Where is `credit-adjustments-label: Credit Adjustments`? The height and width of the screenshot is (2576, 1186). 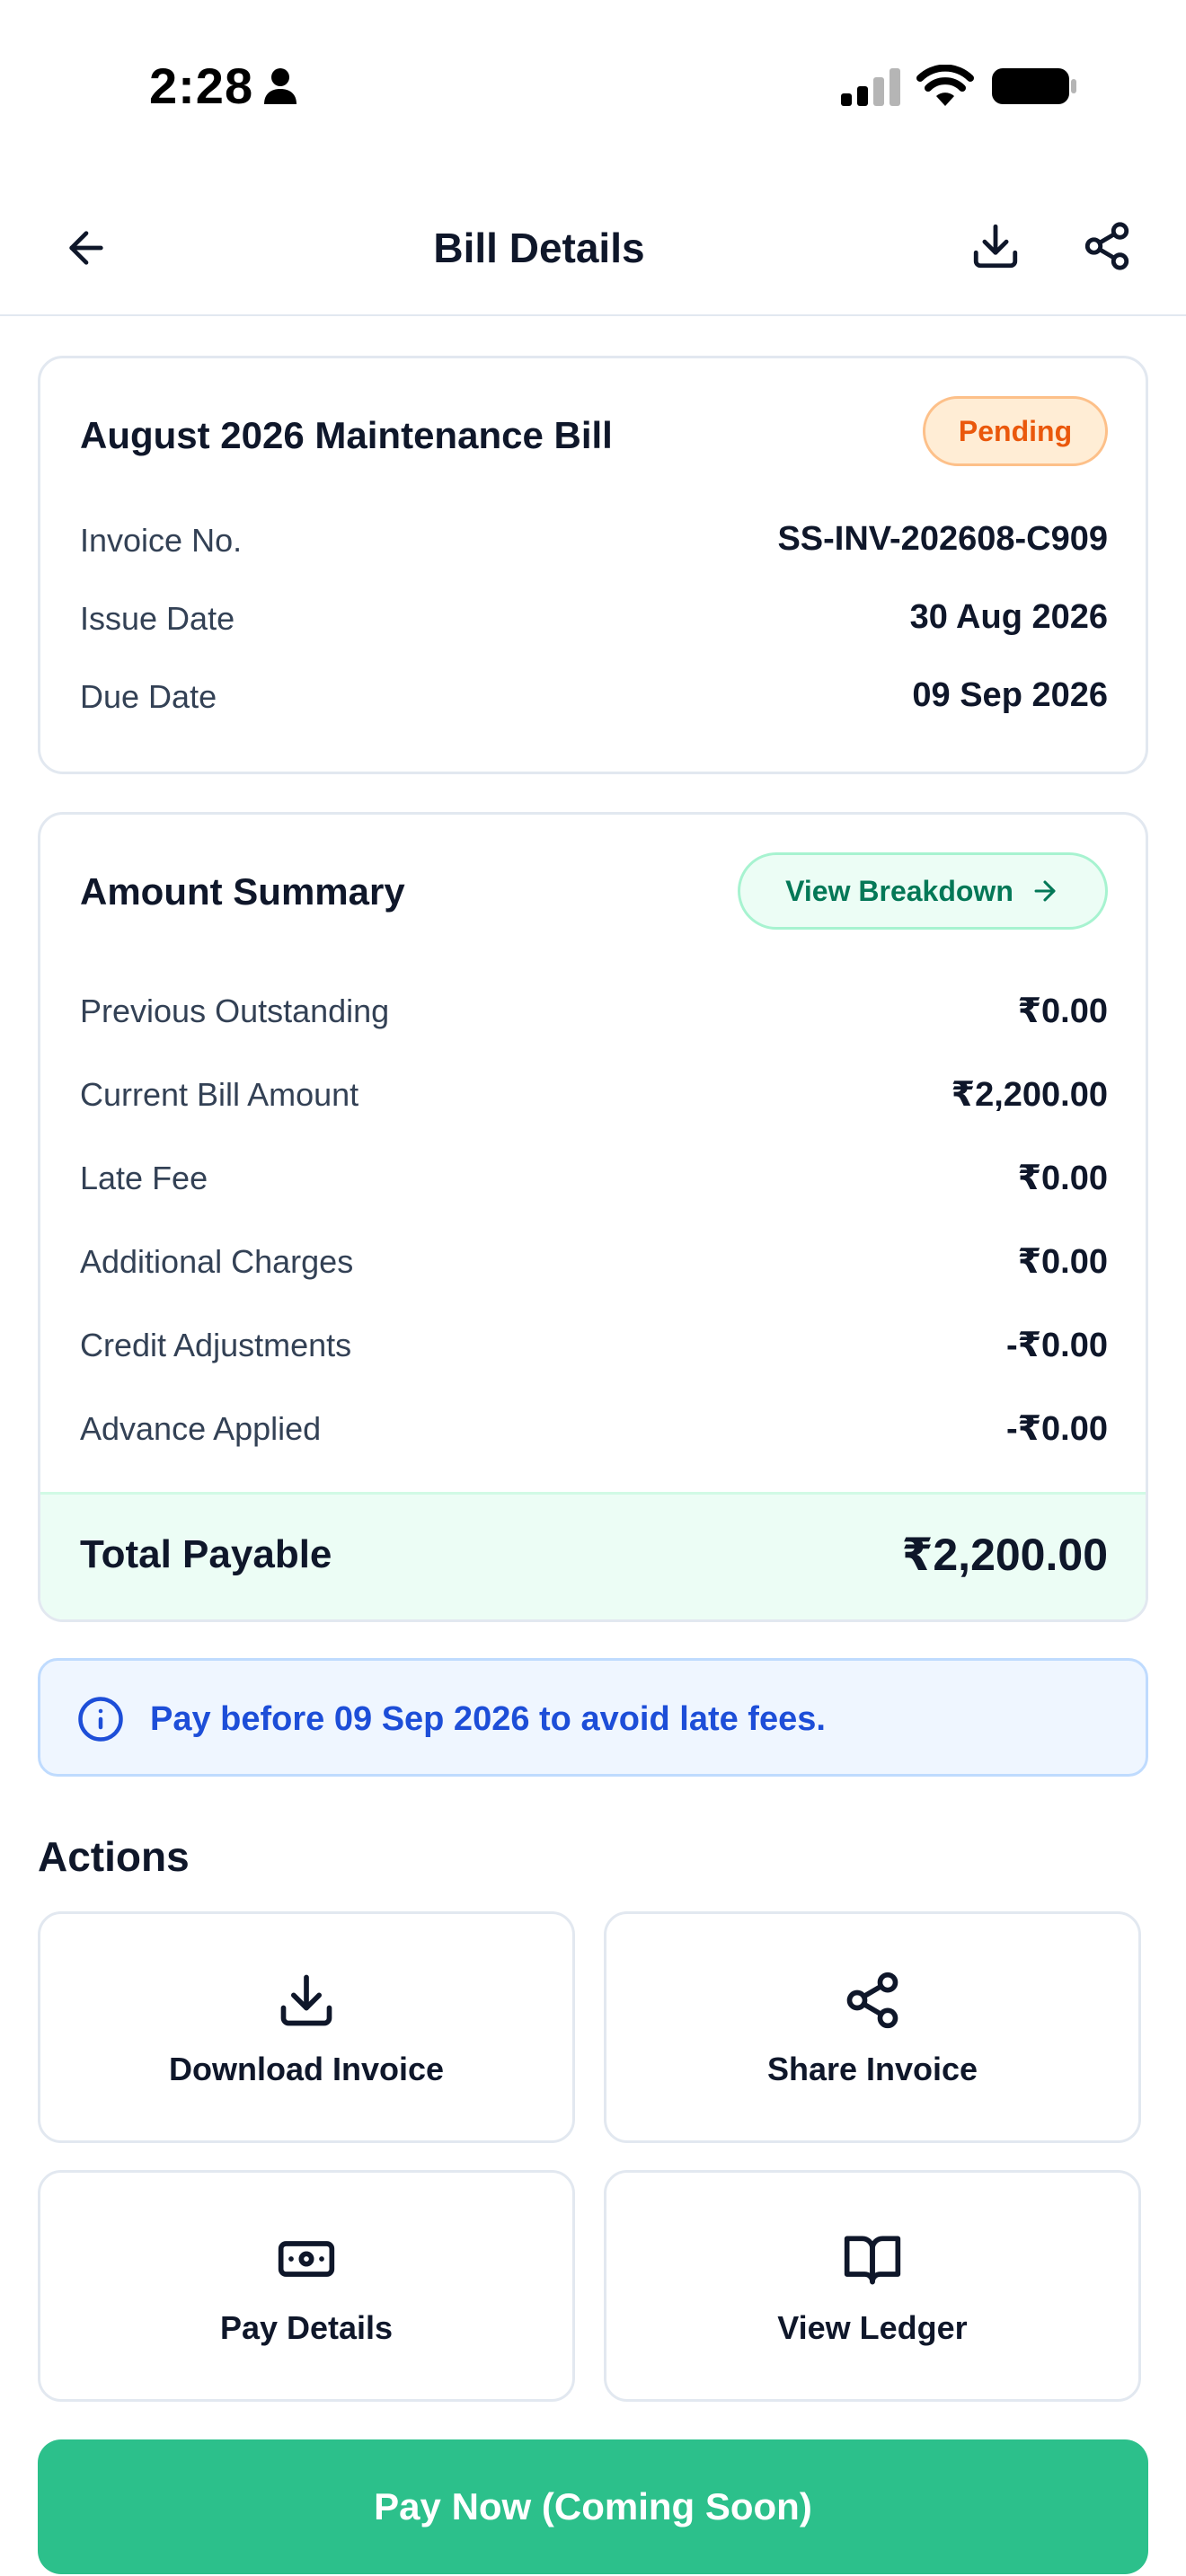
credit-adjustments-label: Credit Adjustments is located at coordinates (216, 1345).